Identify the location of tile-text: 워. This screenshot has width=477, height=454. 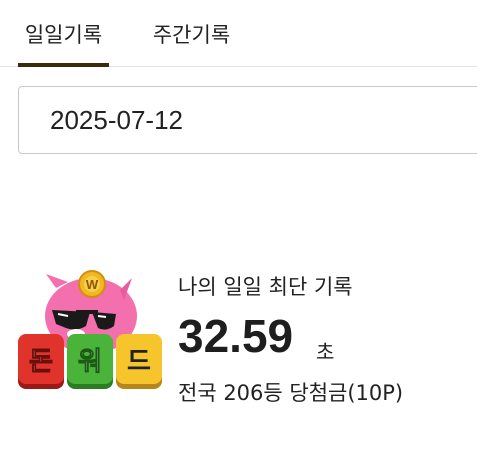
(90, 362).